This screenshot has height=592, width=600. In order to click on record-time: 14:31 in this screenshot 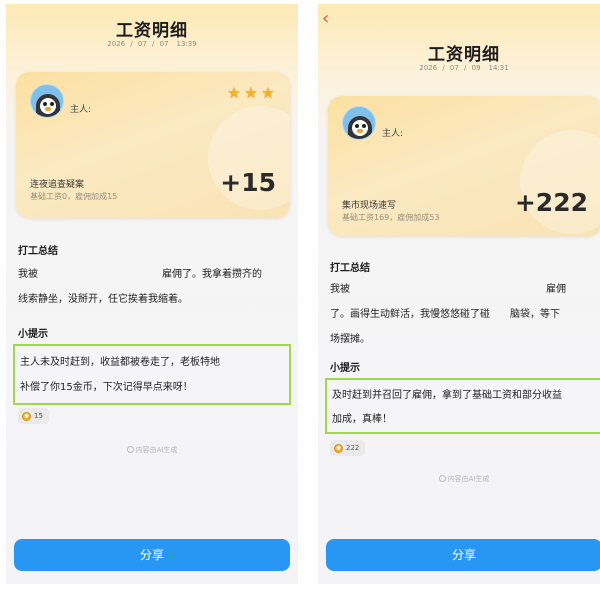, I will do `click(498, 68)`.